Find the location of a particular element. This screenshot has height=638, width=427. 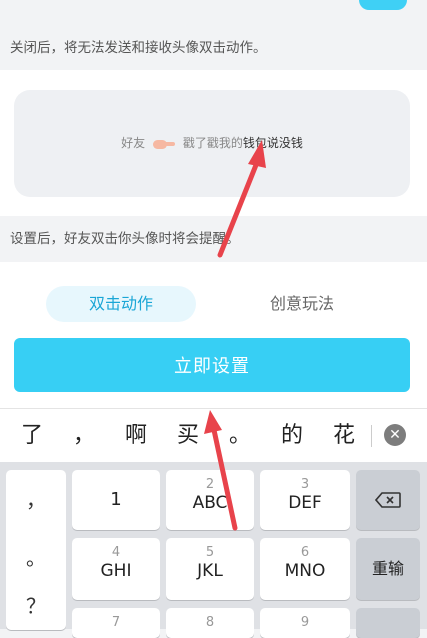

reinput-key: 重输 is located at coordinates (388, 569).